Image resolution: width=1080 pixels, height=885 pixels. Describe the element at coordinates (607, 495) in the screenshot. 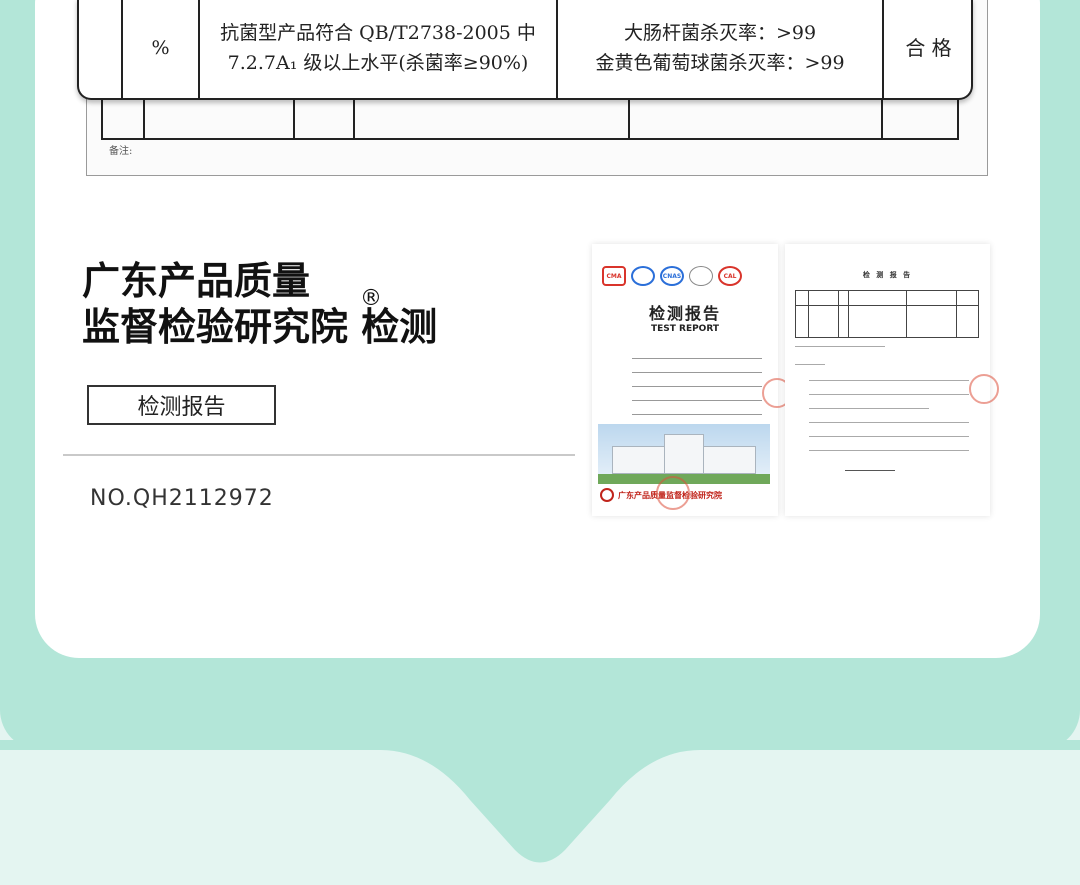

I see `institute-logo-icon` at that location.